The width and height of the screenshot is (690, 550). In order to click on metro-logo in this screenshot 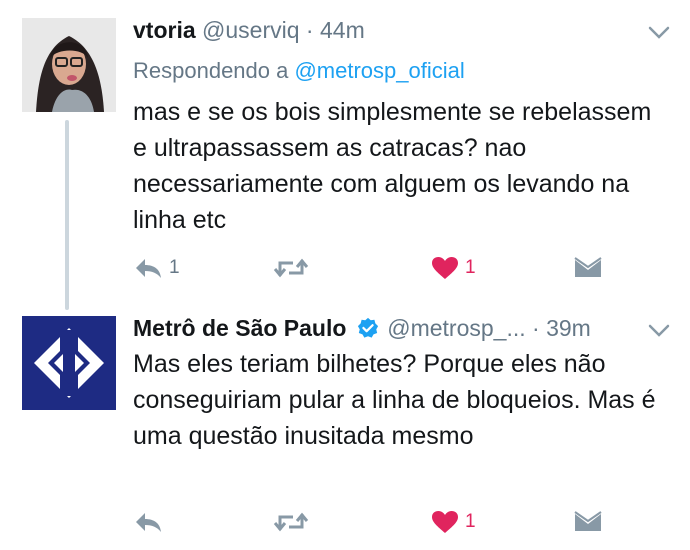, I will do `click(69, 363)`.